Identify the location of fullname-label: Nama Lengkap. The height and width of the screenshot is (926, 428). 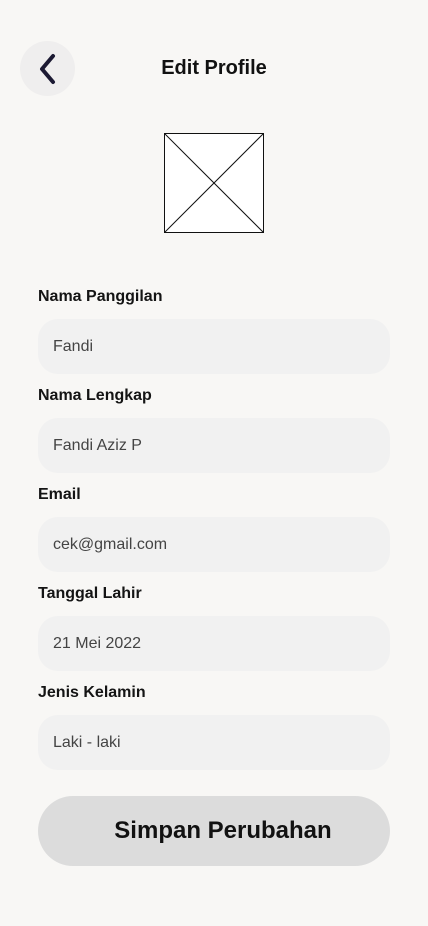
(95, 395).